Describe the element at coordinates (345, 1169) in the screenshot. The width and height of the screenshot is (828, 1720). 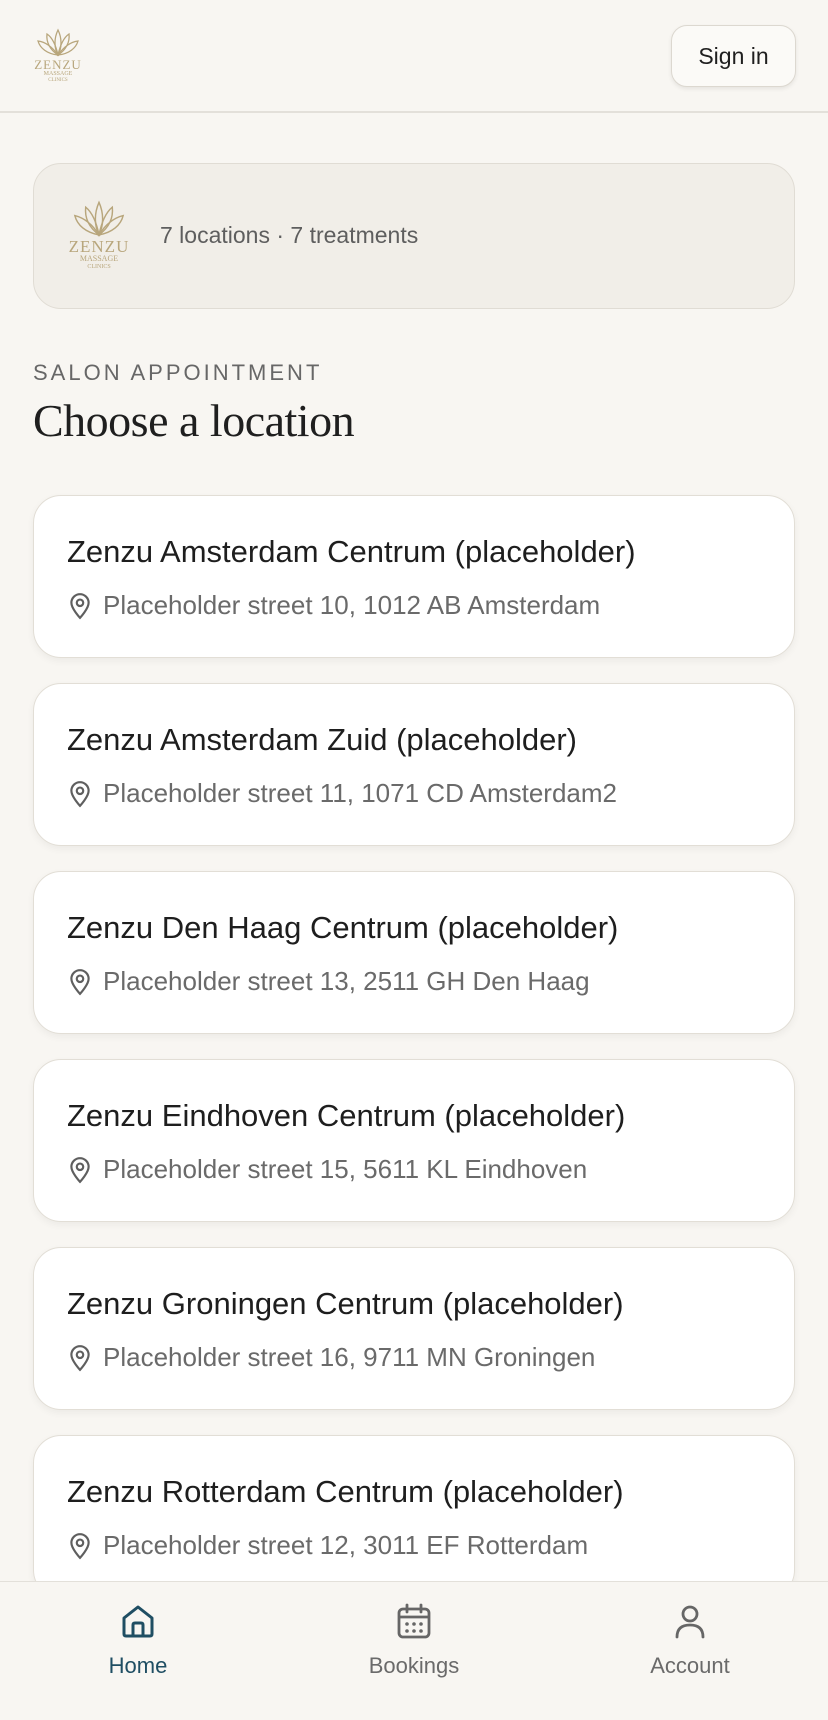
I see `location-address: Placeholder street 15, 5611 KL Eindhoven` at that location.